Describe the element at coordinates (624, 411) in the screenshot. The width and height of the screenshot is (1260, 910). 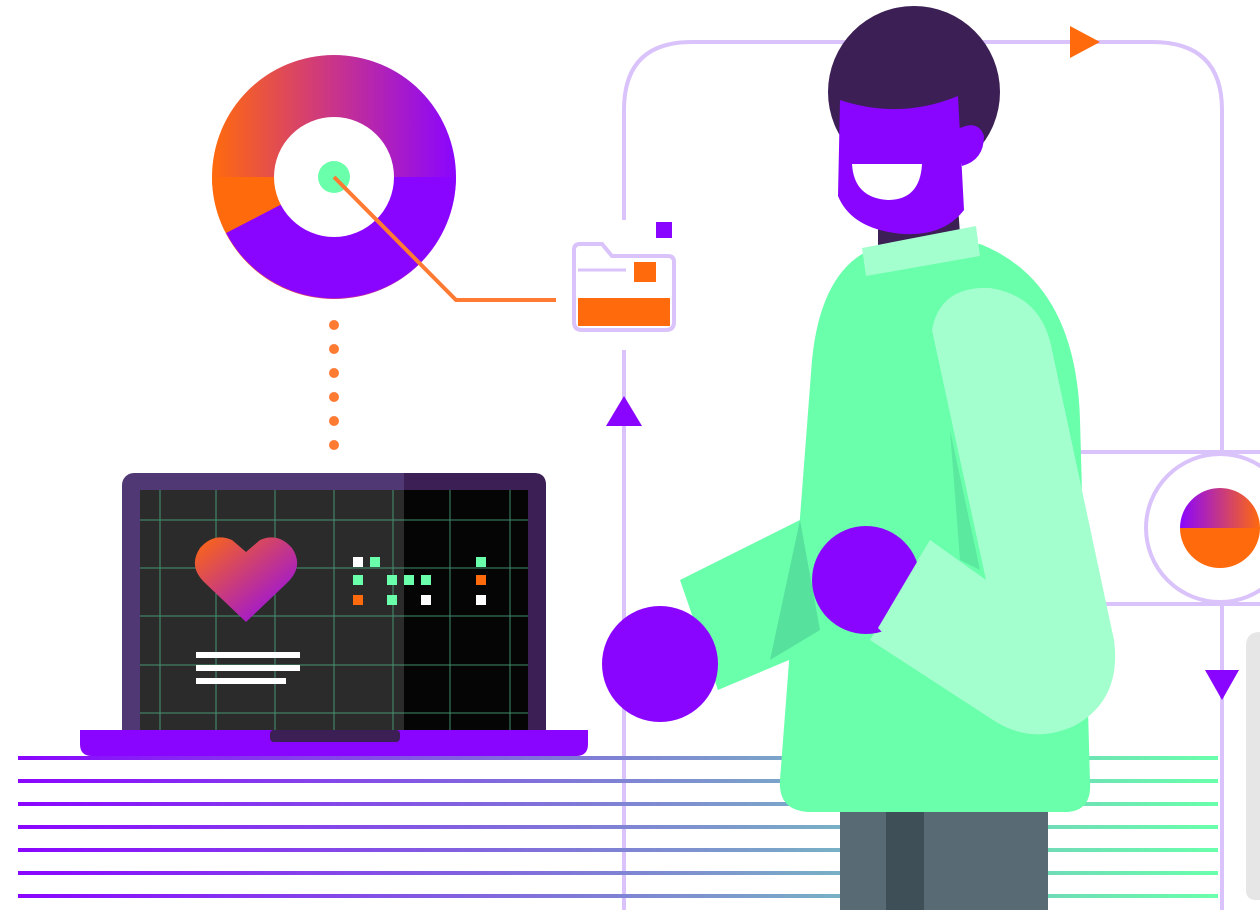
I see `arrow-up-icon` at that location.